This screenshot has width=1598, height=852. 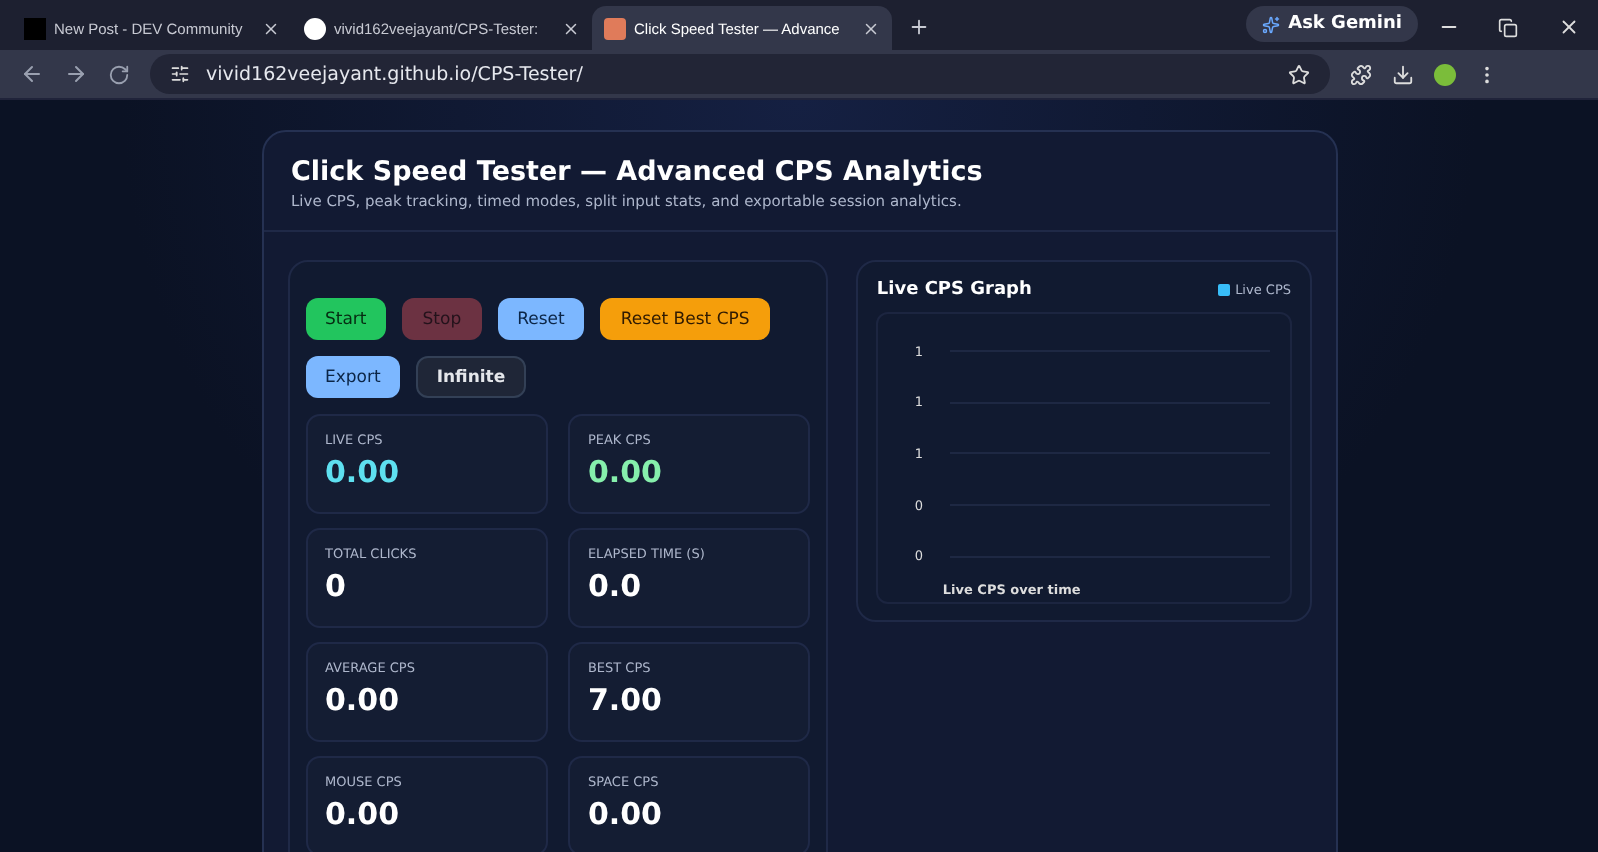 What do you see at coordinates (685, 319) in the screenshot?
I see `action-button: Reset Best CPS` at bounding box center [685, 319].